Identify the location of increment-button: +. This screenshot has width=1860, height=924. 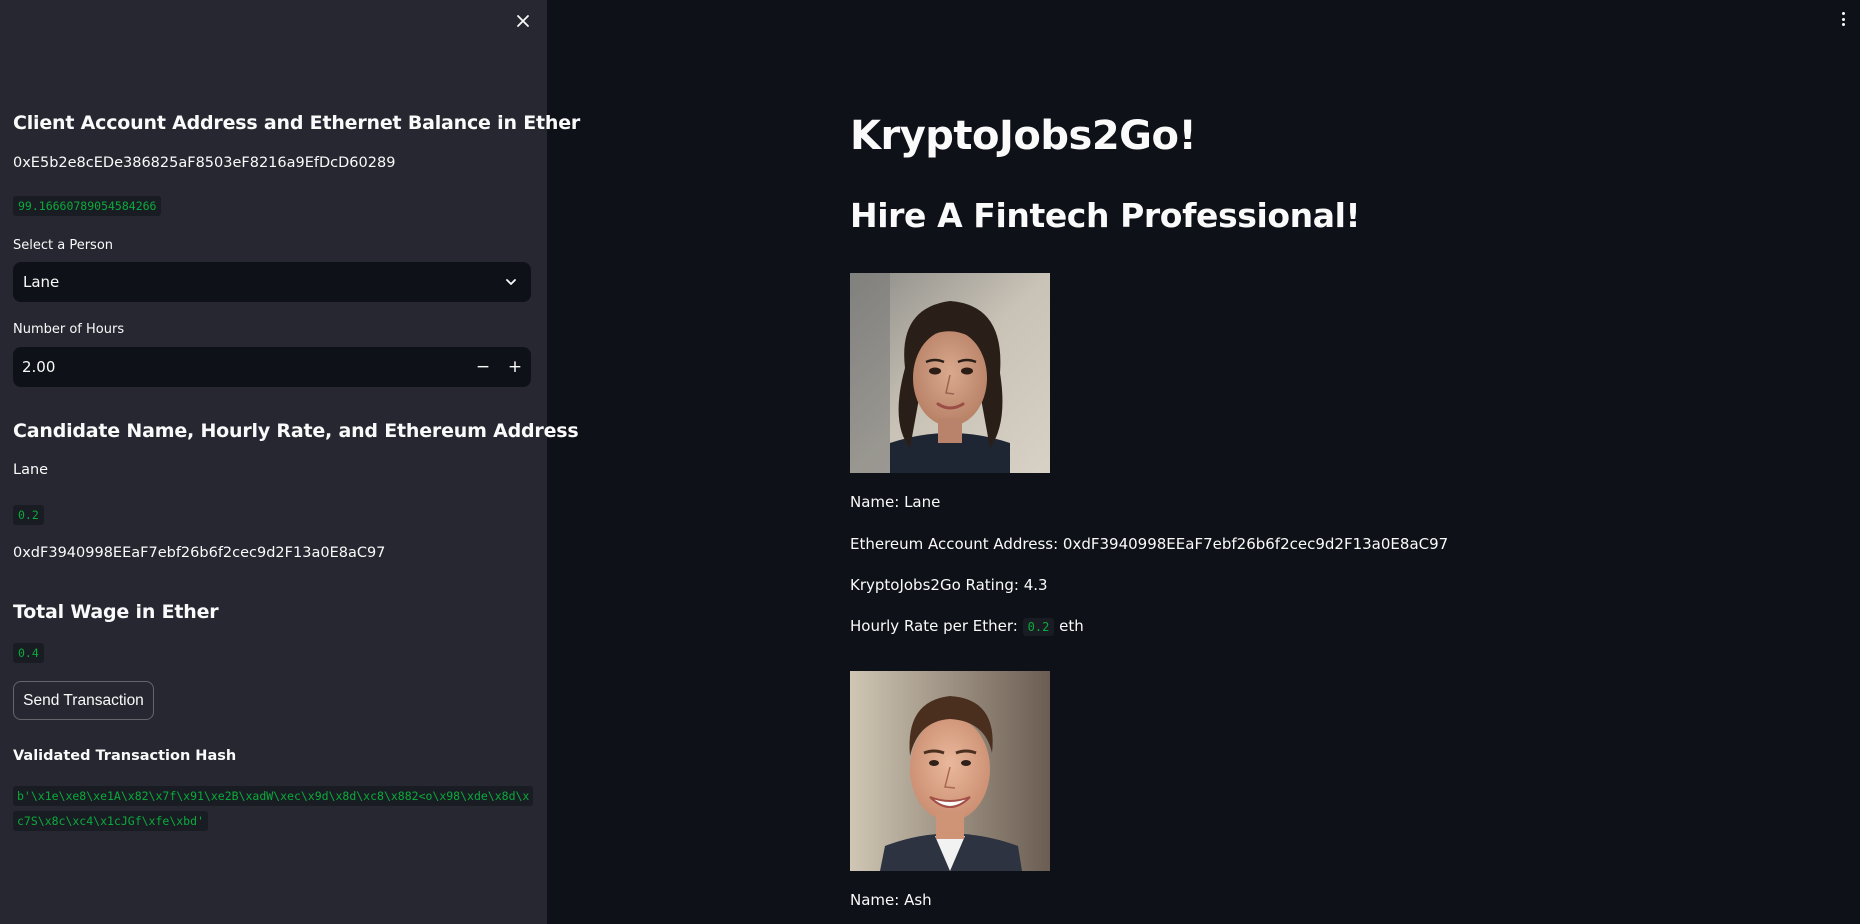
(515, 367).